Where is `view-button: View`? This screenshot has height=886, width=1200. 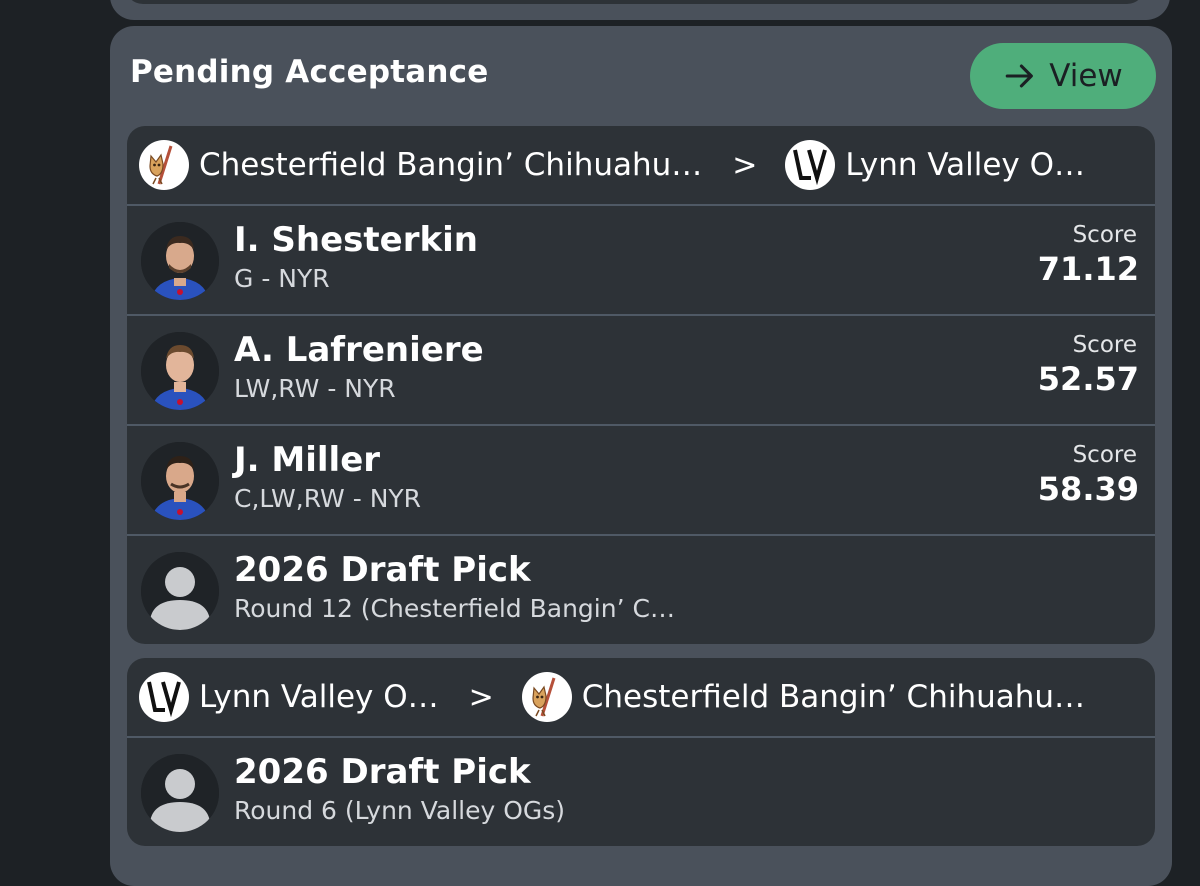 view-button: View is located at coordinates (1063, 76).